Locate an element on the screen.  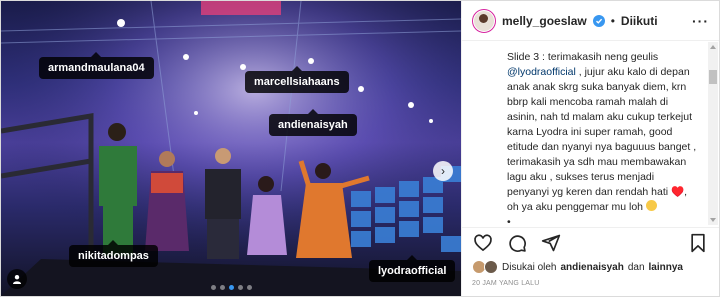
chevron-right-icon: › is located at coordinates (443, 171).